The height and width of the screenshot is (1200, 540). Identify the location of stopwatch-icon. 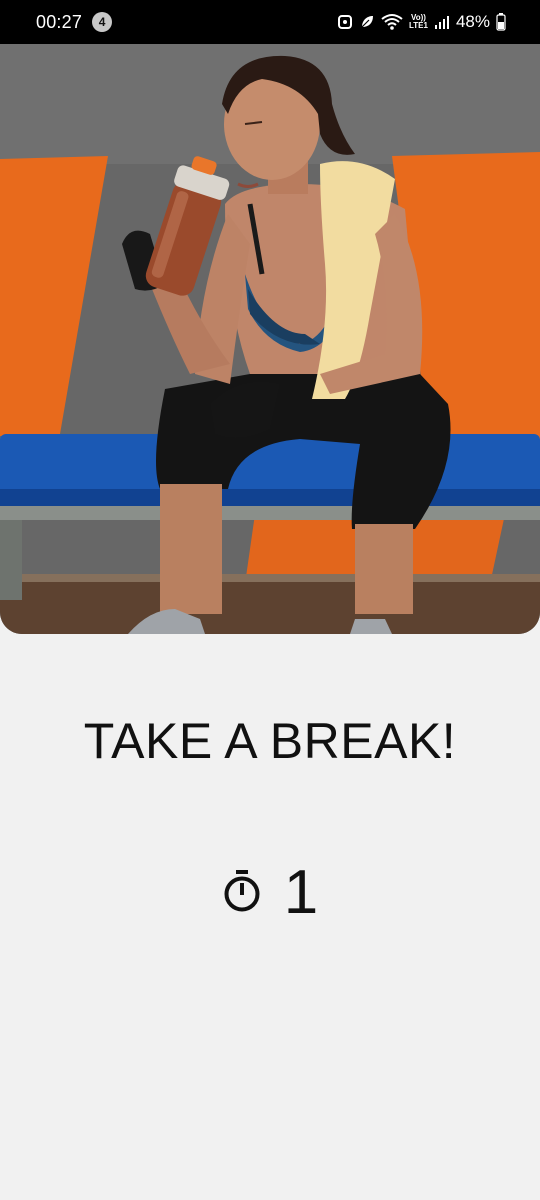
(242, 893).